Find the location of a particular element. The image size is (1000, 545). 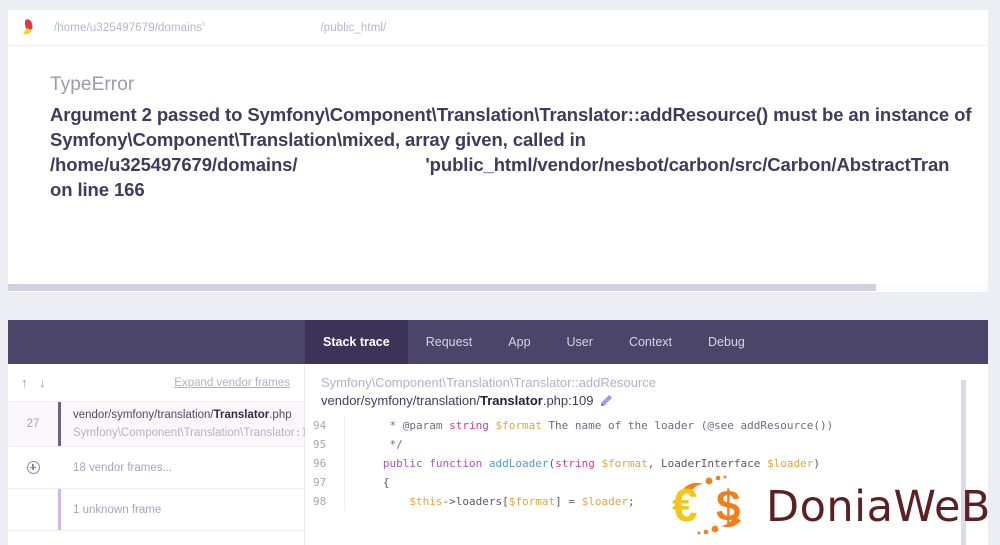

code-line: 98 $this->loaders[$format] = $loader; is located at coordinates (646, 501).